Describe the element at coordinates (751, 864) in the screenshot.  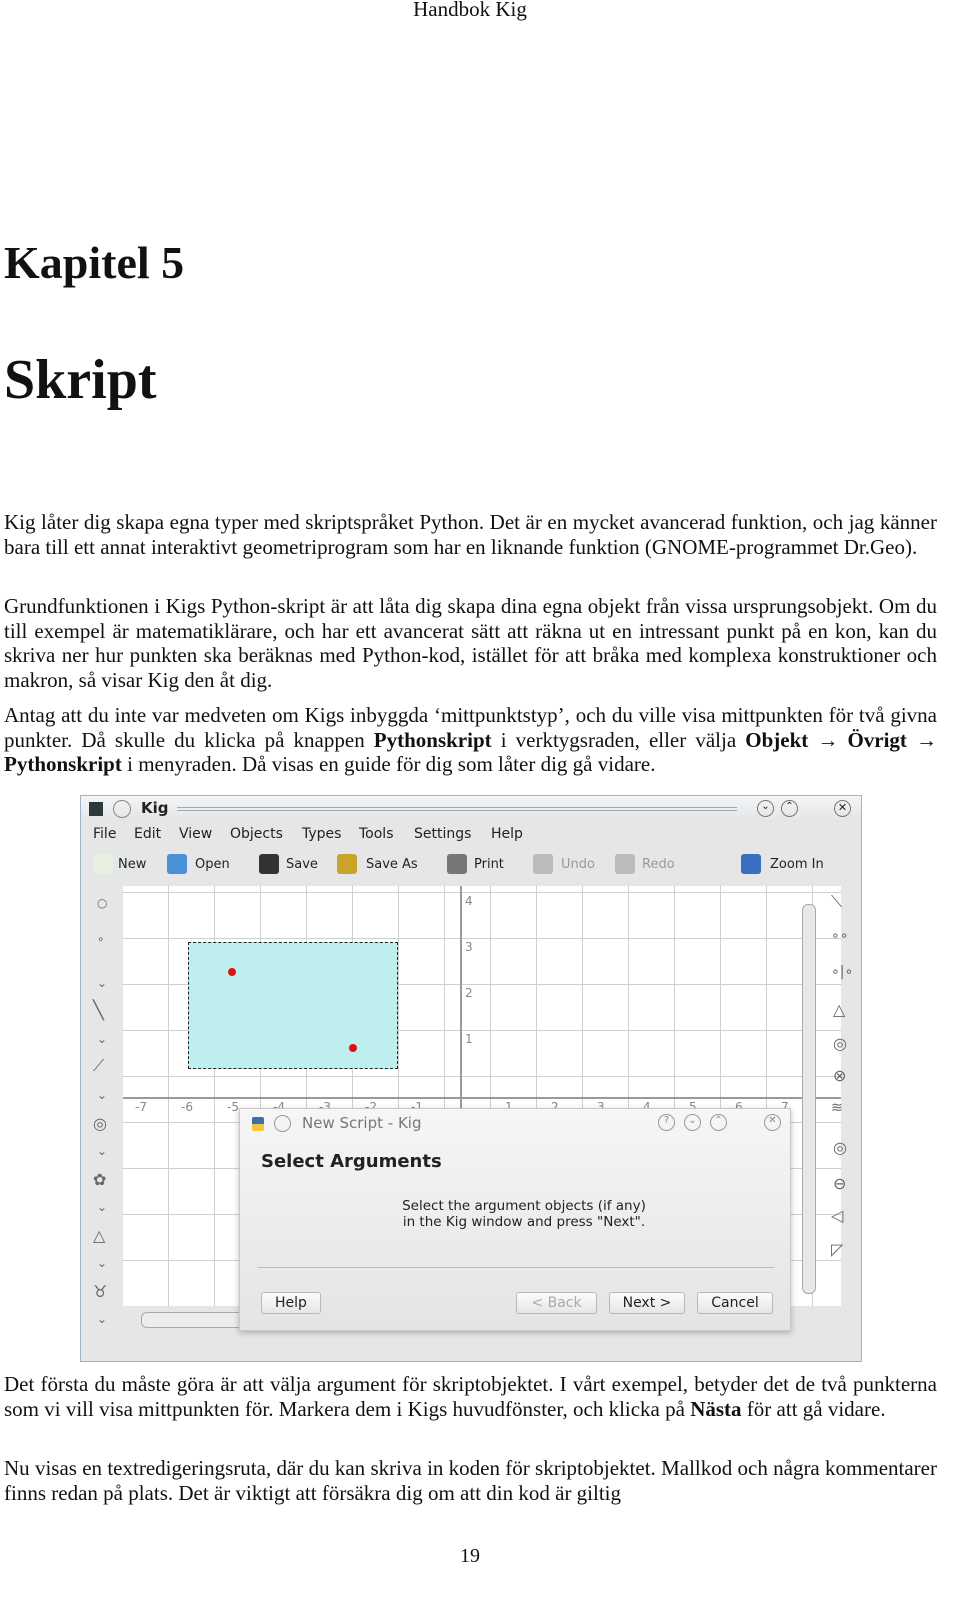
I see `zoom-in-icon` at that location.